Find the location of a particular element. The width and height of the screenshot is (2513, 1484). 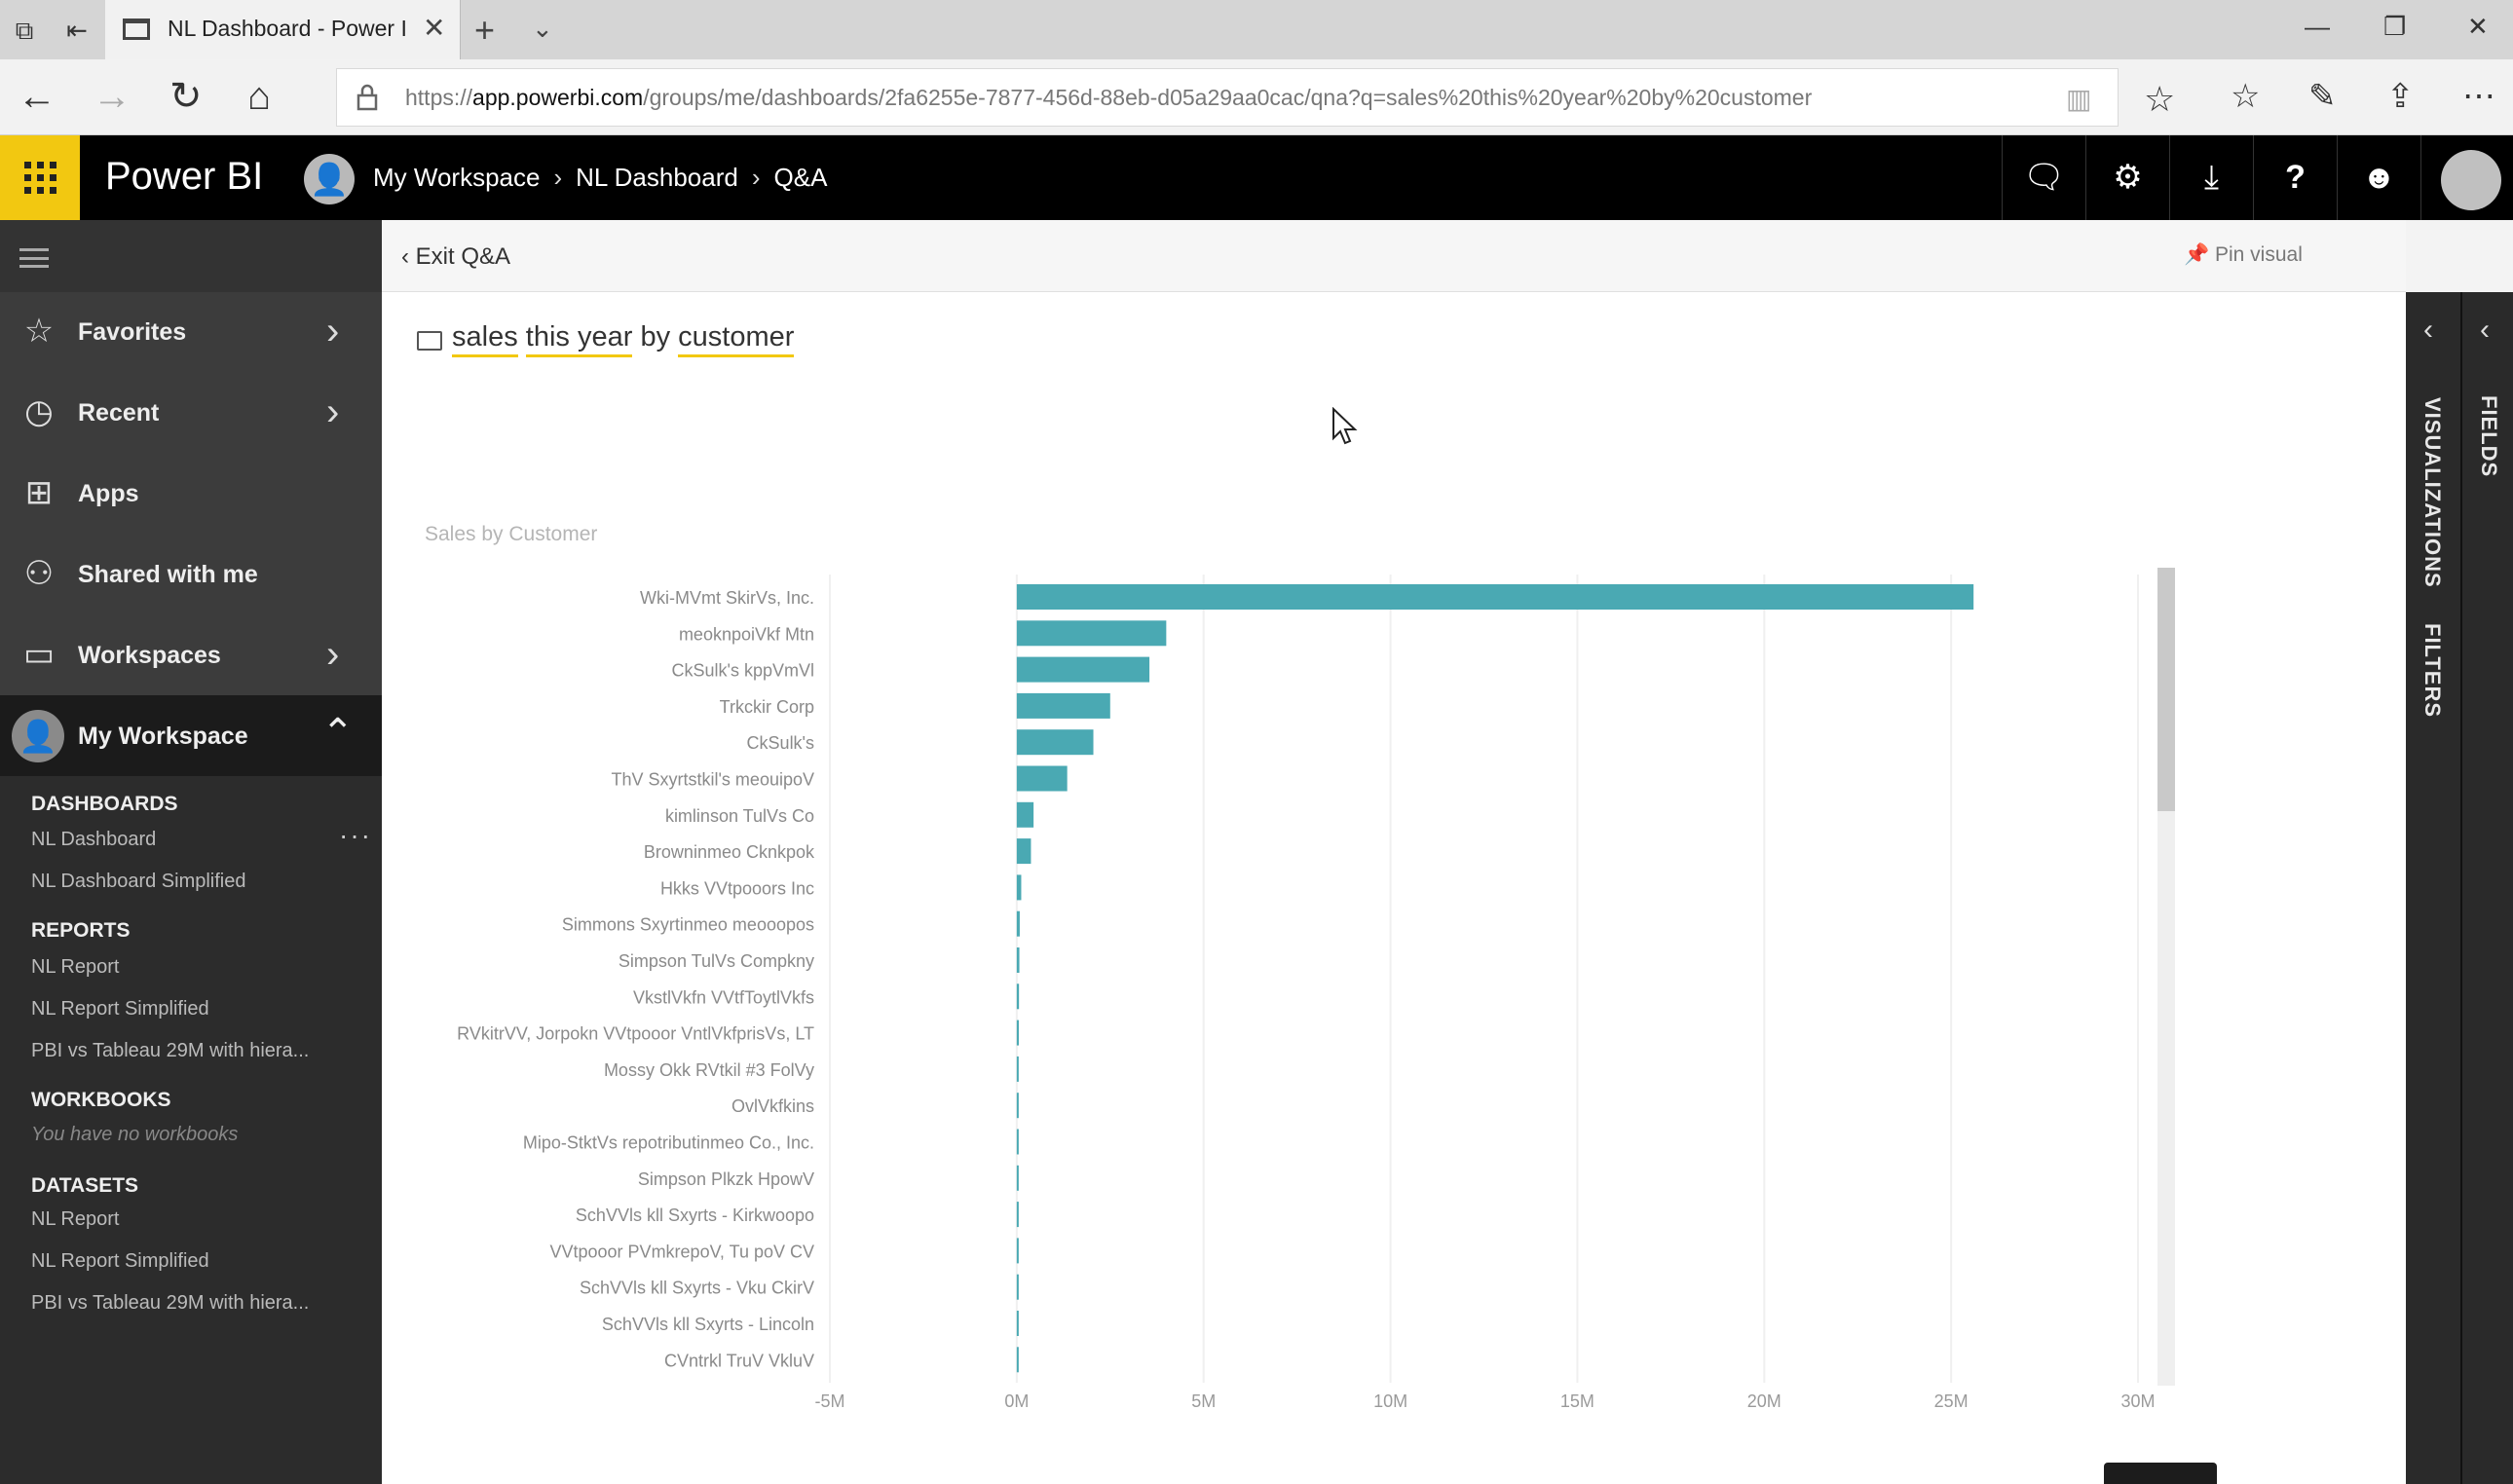

x-tick-label: 10M is located at coordinates (1390, 1401).